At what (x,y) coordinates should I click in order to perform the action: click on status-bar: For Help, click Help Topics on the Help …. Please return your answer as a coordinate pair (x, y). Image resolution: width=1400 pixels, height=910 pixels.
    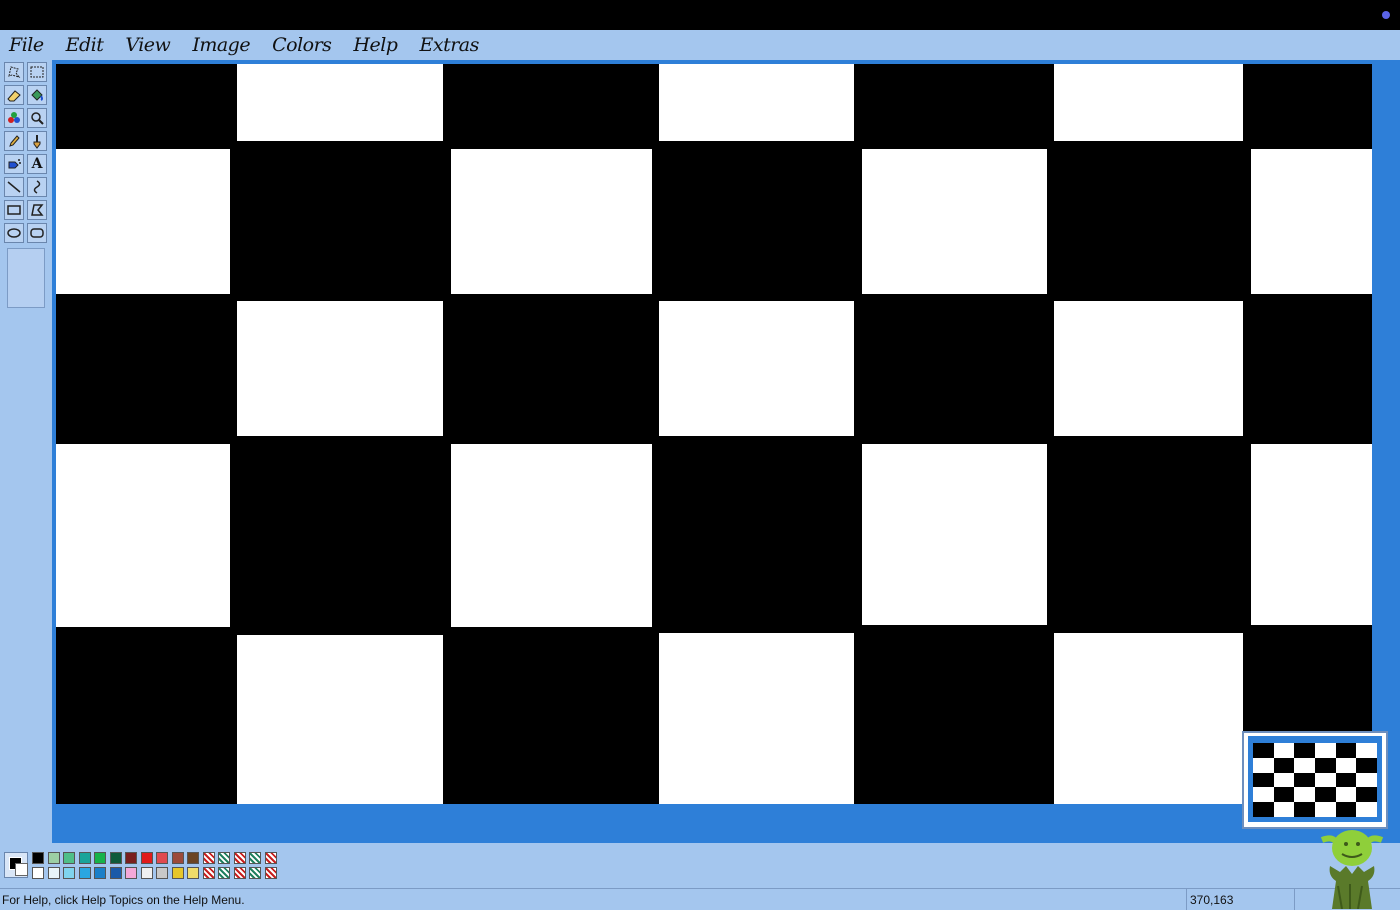
    Looking at the image, I should click on (700, 899).